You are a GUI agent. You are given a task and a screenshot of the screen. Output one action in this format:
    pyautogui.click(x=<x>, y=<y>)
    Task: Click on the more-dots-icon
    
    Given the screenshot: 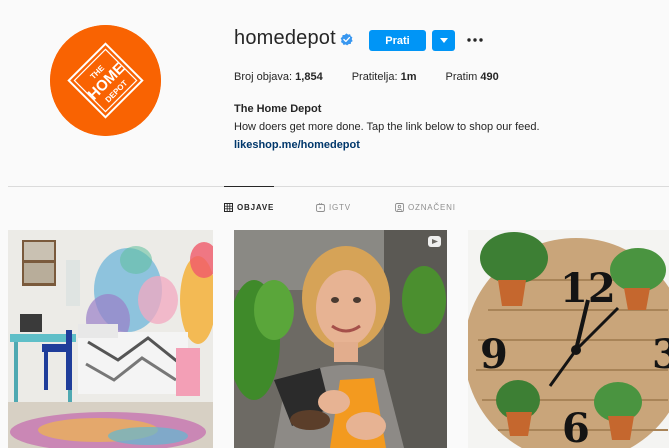 What is the action you would take?
    pyautogui.click(x=475, y=40)
    